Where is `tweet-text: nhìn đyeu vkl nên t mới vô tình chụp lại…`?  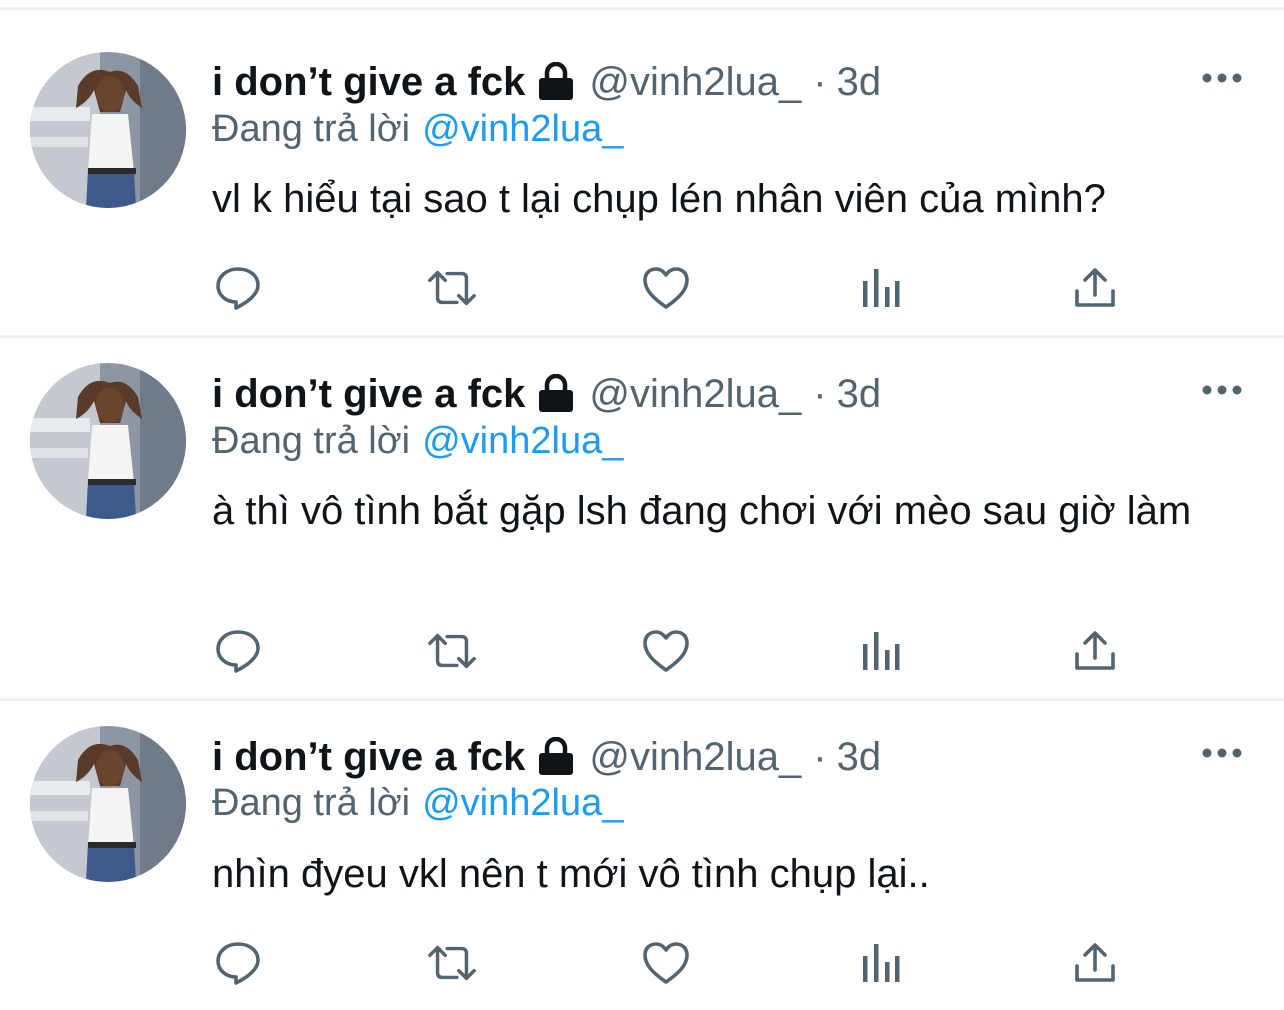 tweet-text: nhìn đyeu vkl nên t mới vô tình chụp lại… is located at coordinates (571, 874).